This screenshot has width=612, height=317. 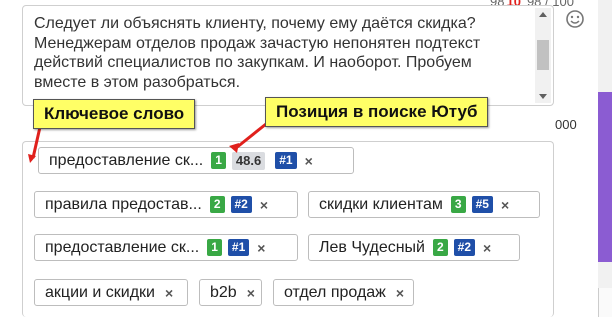 What do you see at coordinates (335, 292) in the screenshot?
I see `tag-keyword: отдел продаж` at bounding box center [335, 292].